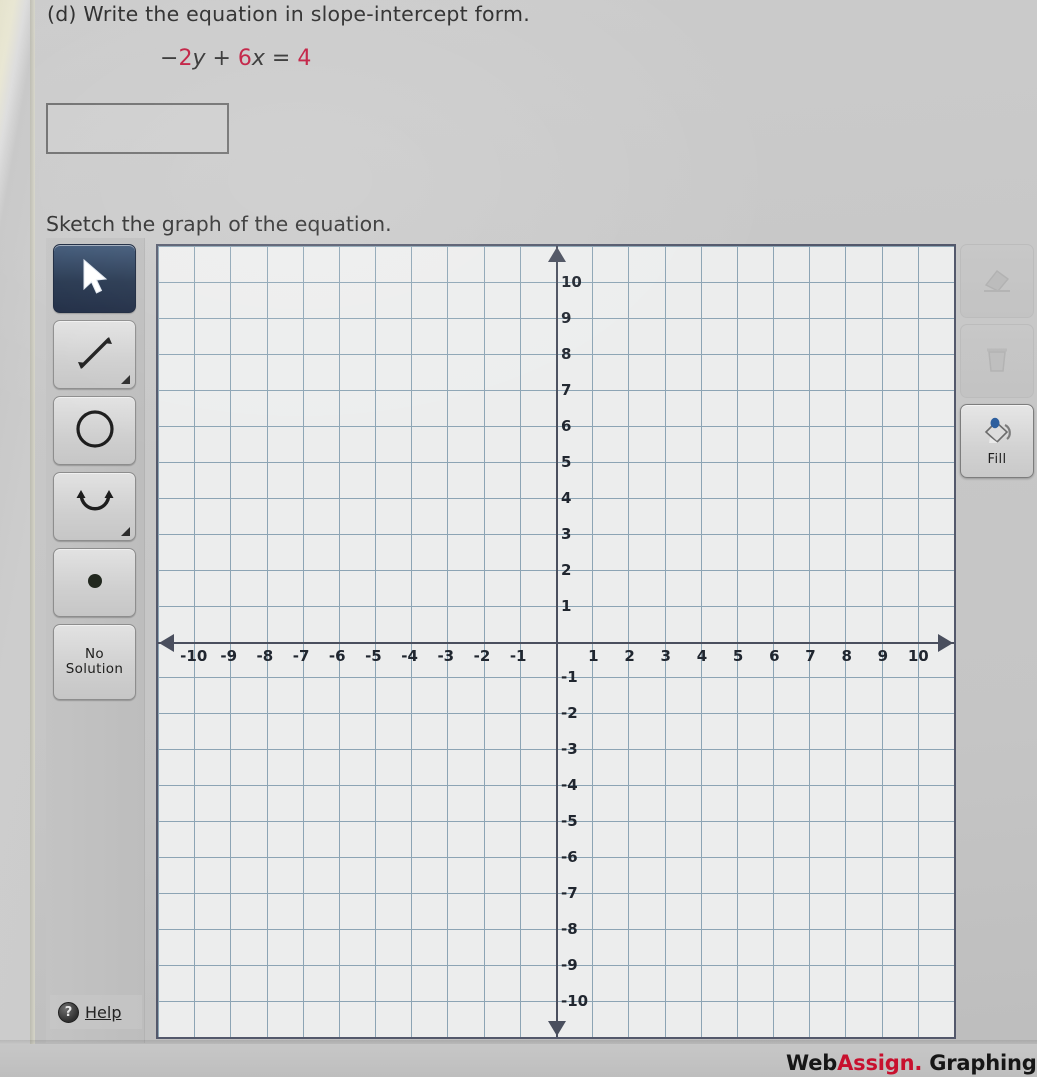 Image resolution: width=1037 pixels, height=1077 pixels. I want to click on select-tool, so click(94, 278).